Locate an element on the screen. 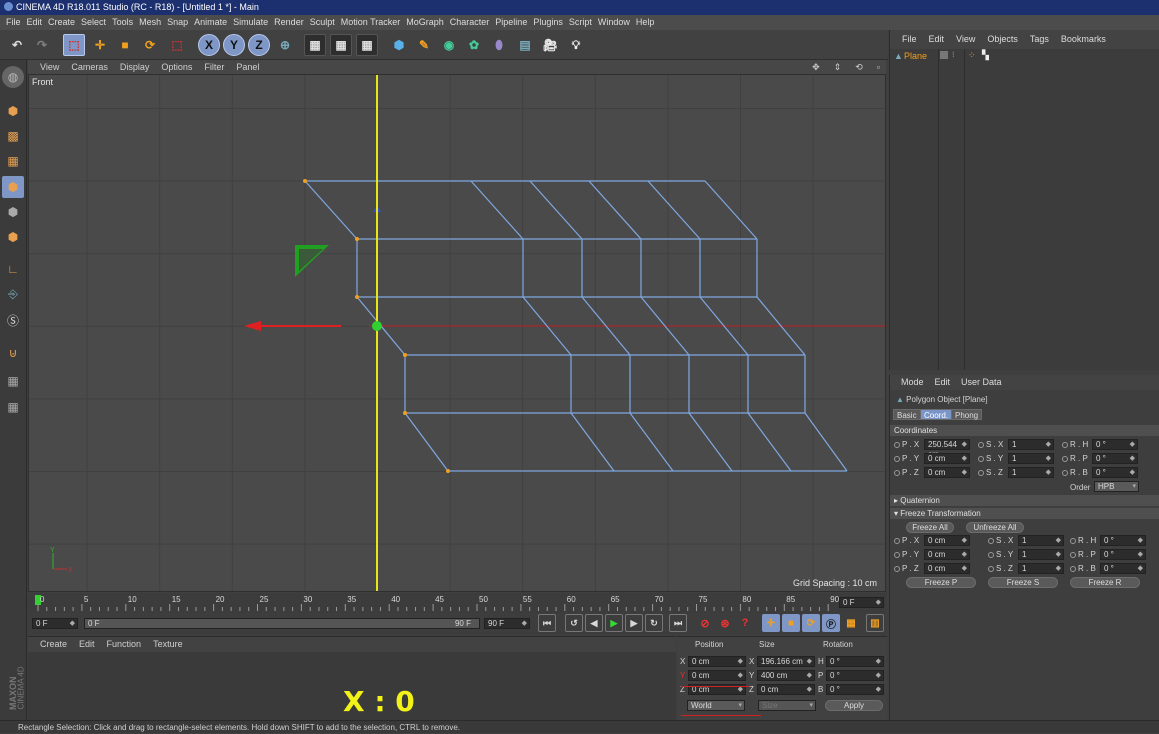 This screenshot has width=1159, height=734. menu-snap: Snap is located at coordinates (177, 22).